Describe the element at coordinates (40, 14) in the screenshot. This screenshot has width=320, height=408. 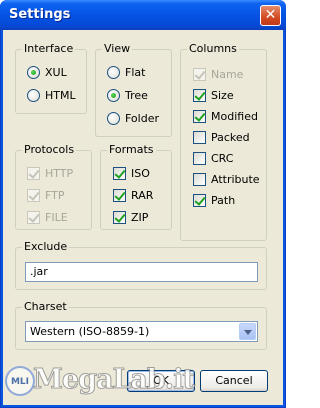
I see `window-title: Settings` at that location.